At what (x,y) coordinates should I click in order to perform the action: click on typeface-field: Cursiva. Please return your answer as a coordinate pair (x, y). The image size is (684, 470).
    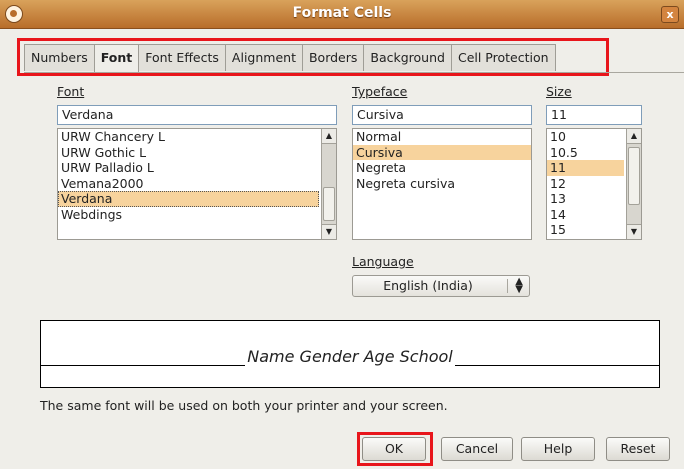
    Looking at the image, I should click on (442, 115).